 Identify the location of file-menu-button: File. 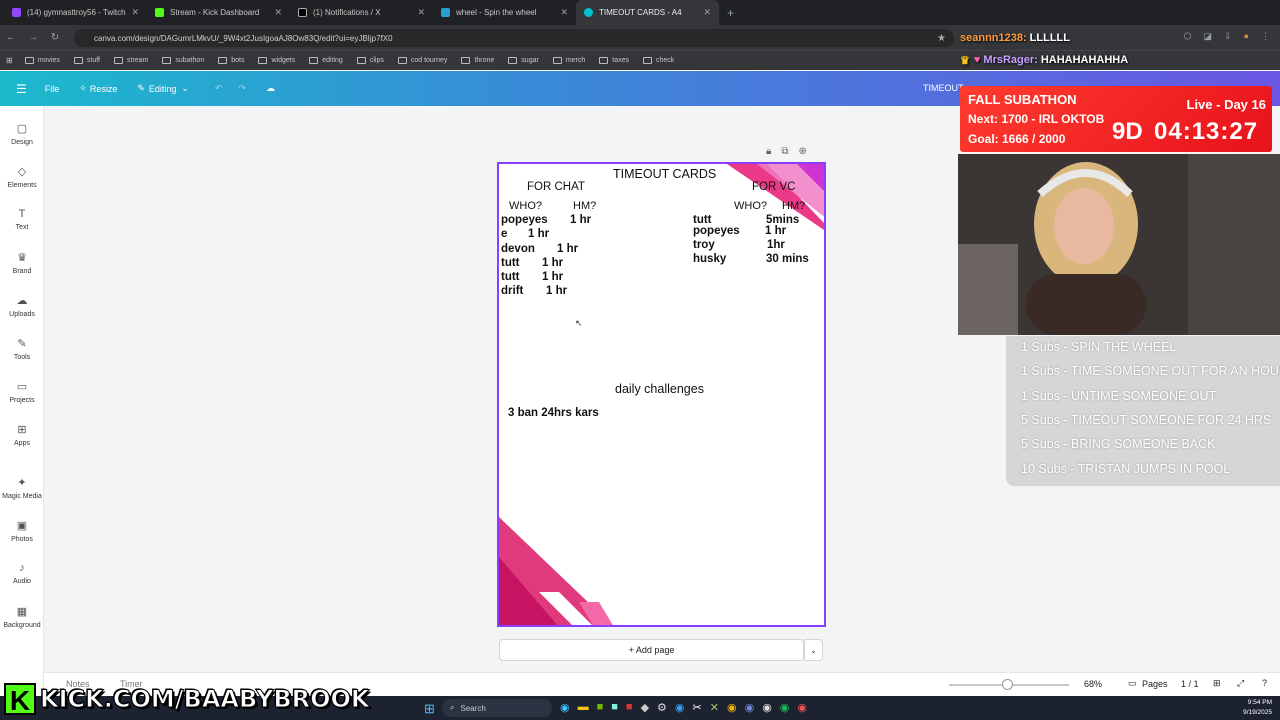
(52, 89).